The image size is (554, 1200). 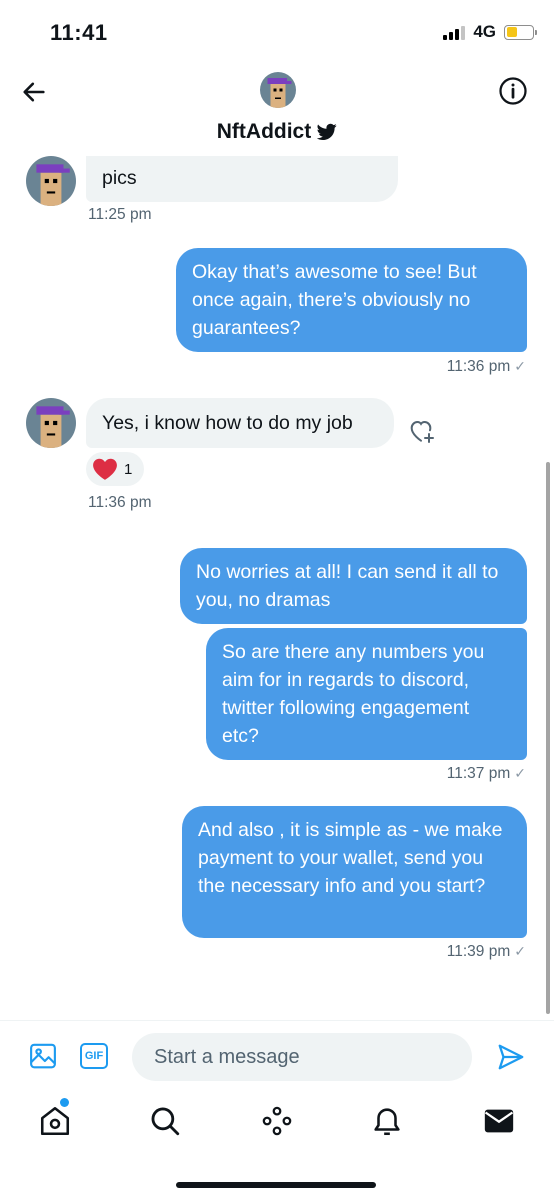 What do you see at coordinates (302, 1057) in the screenshot?
I see `message-input` at bounding box center [302, 1057].